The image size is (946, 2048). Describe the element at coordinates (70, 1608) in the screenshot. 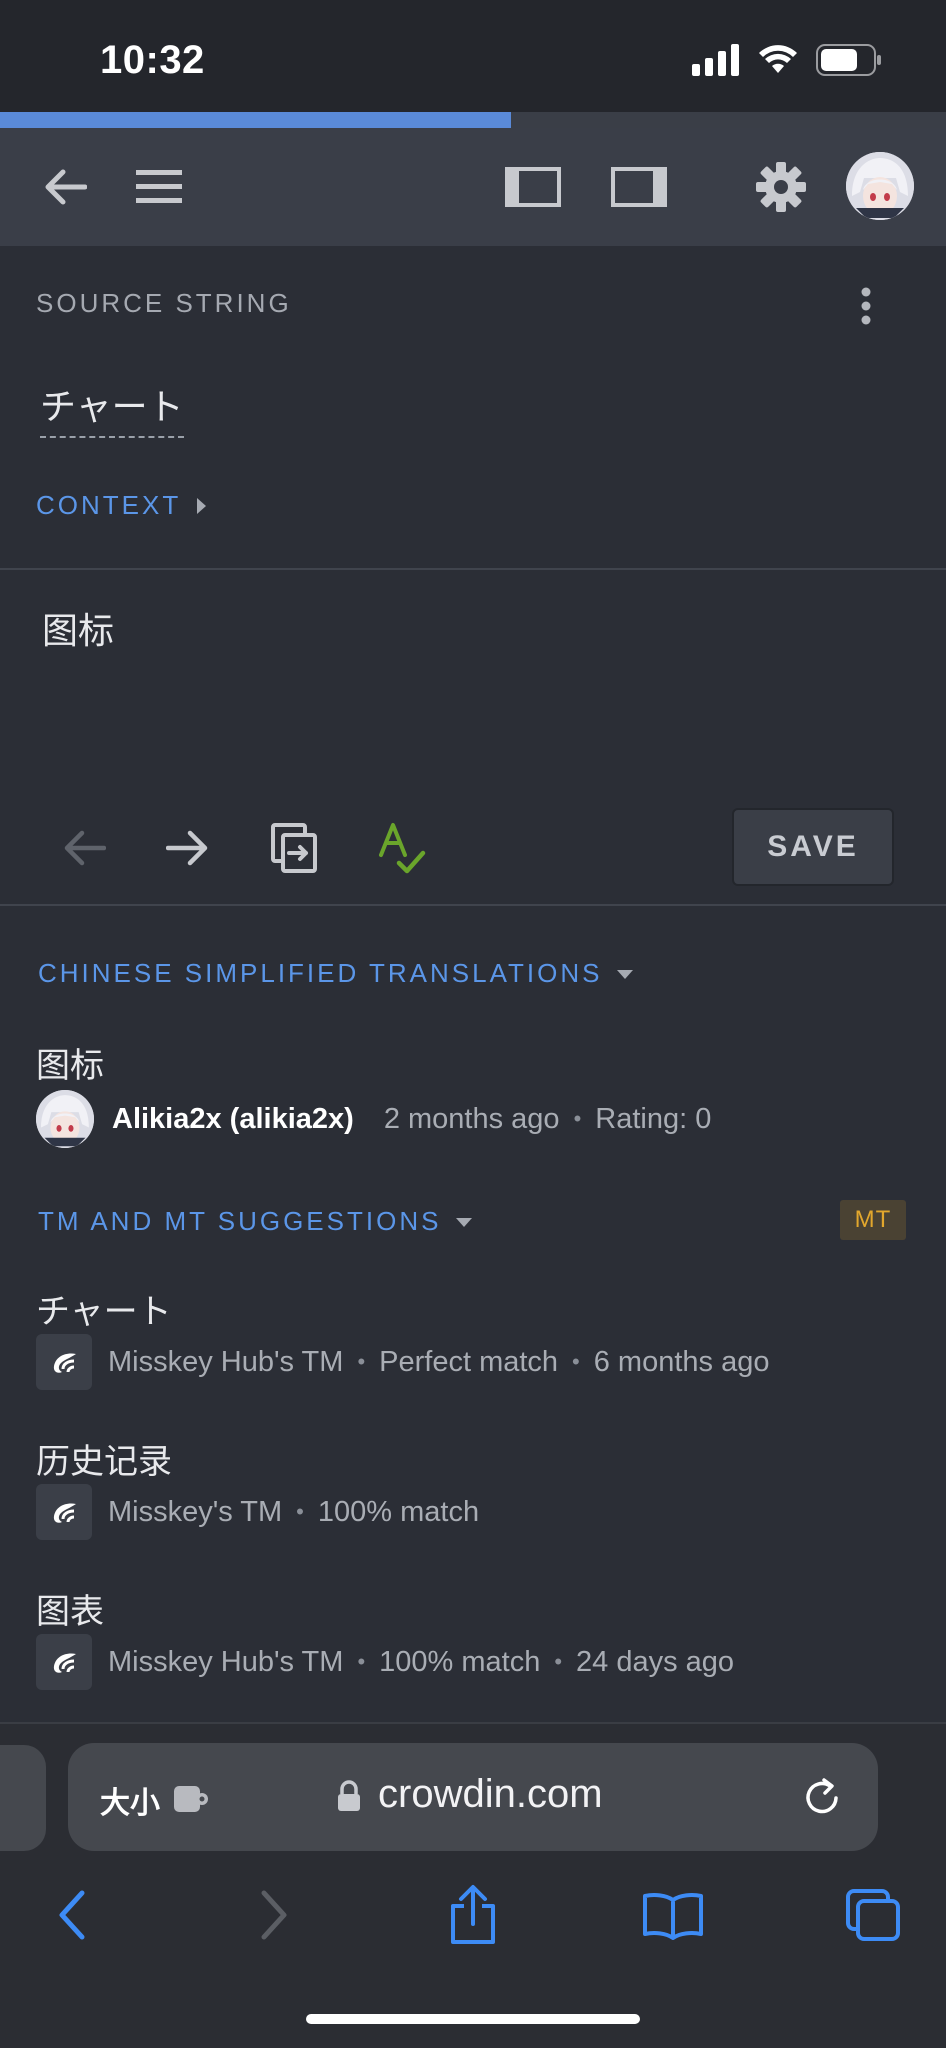

I see `suggestion-text: 图表` at that location.